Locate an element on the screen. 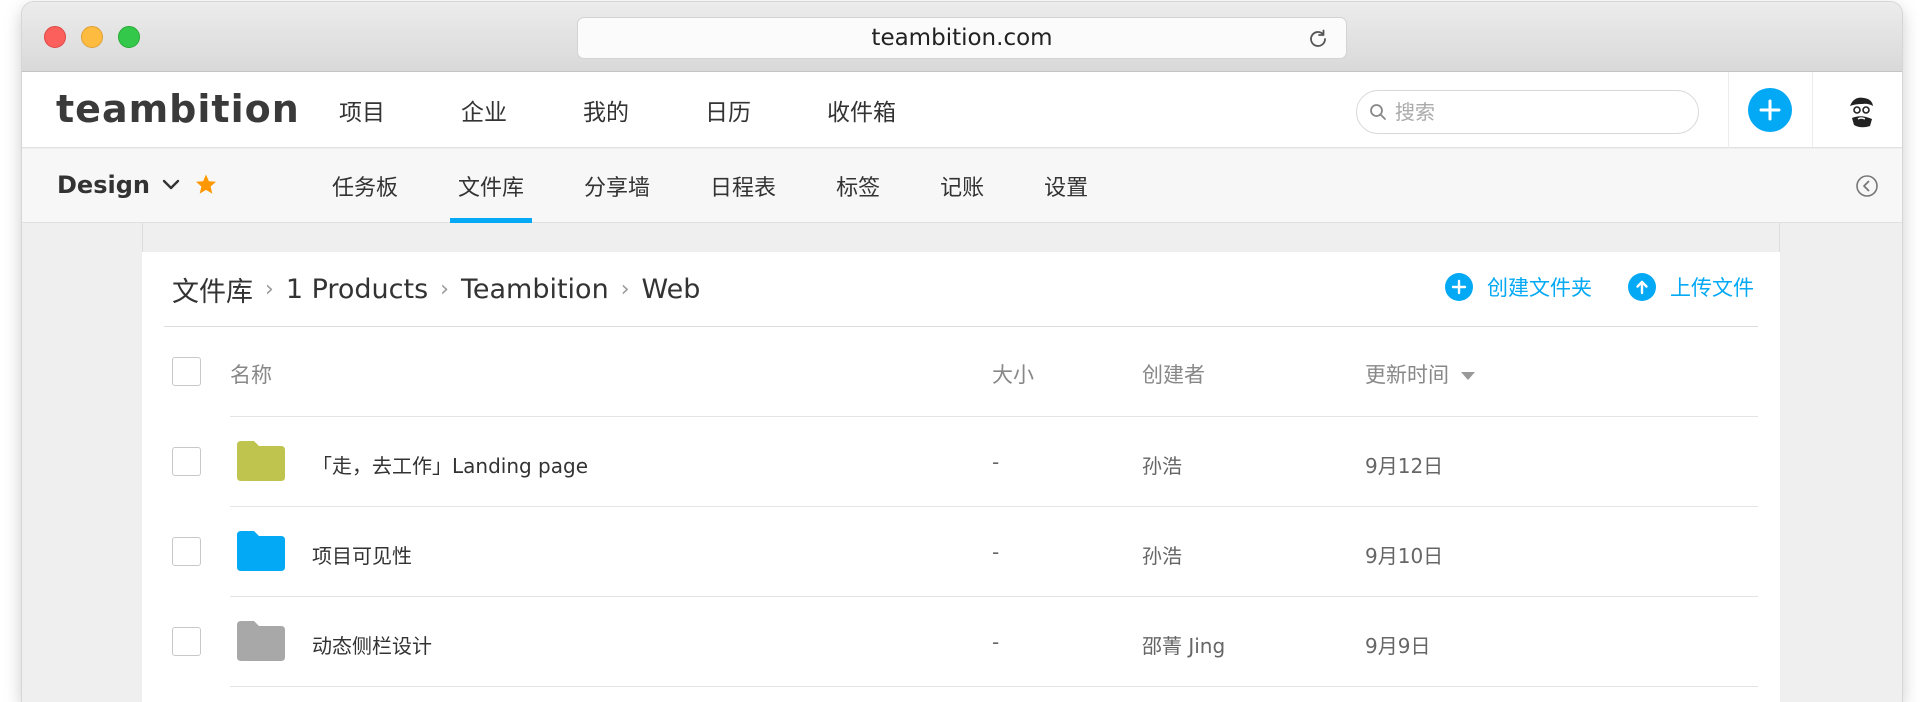 The height and width of the screenshot is (702, 1924). file-updated: 9月9日 is located at coordinates (1398, 646).